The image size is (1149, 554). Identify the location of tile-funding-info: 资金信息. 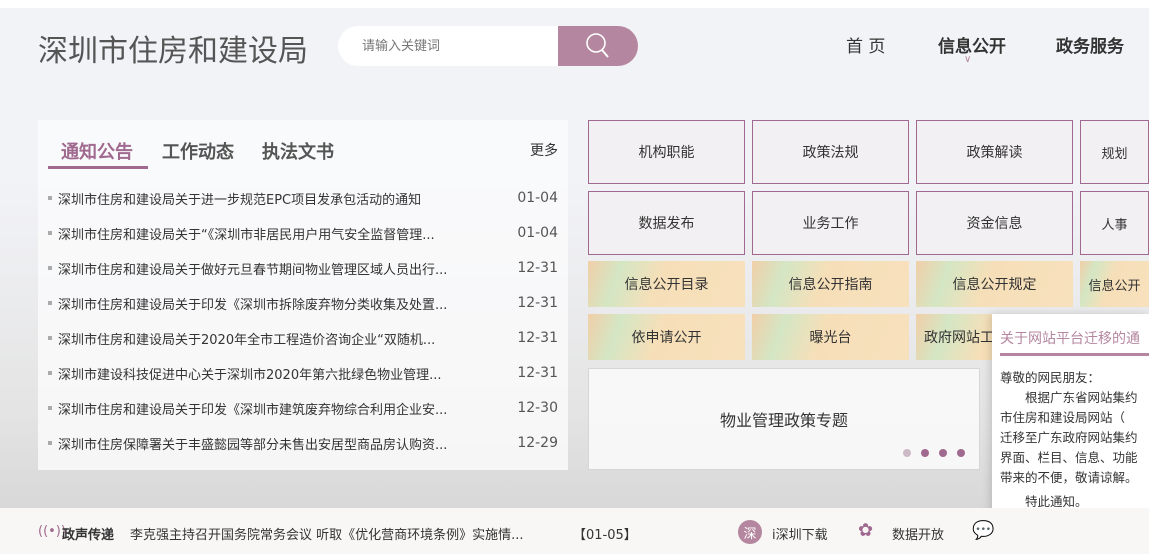
(994, 223).